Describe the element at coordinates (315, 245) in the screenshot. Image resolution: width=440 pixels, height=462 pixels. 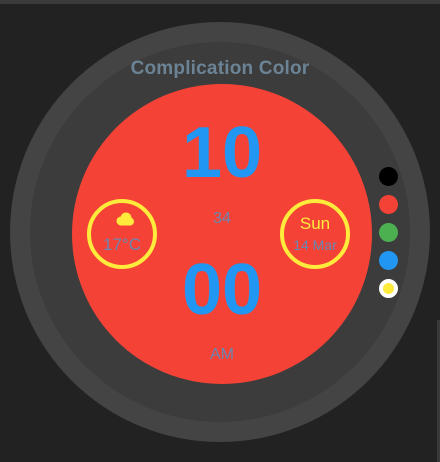
I see `date-label: 14 Mar` at that location.